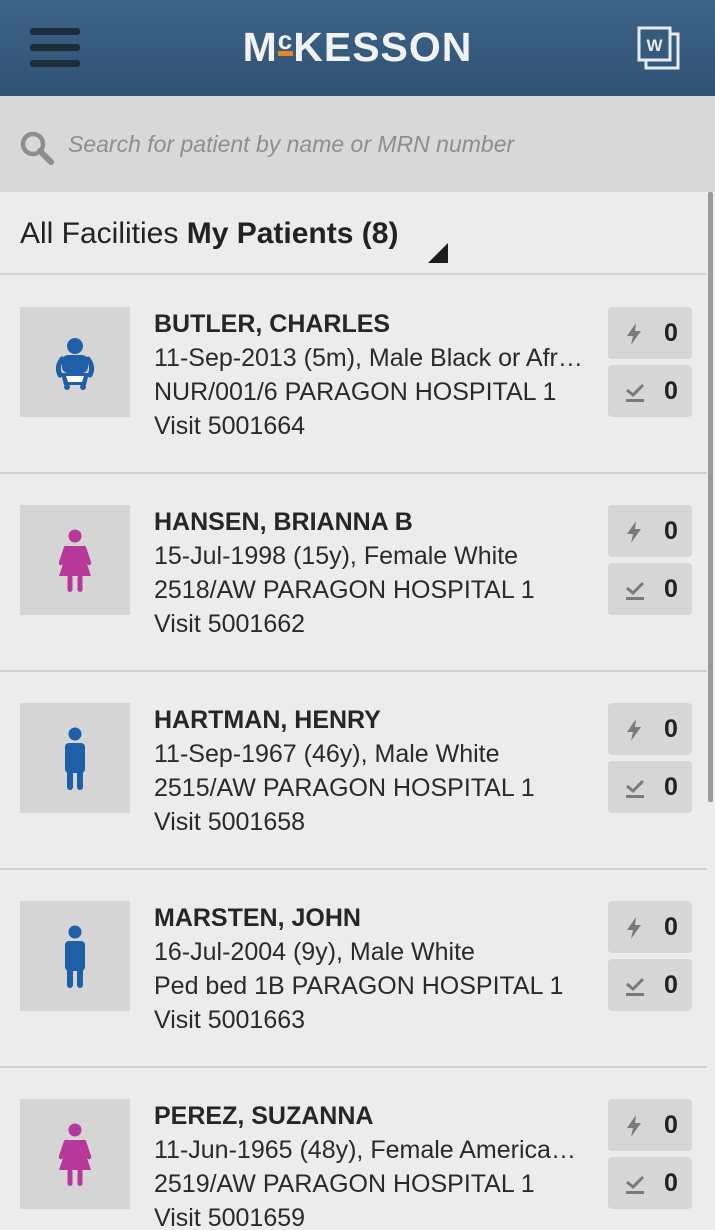 The width and height of the screenshot is (715, 1230). What do you see at coordinates (344, 590) in the screenshot?
I see `patient-location: 2518/AW PARAGON HOSPITAL 1` at bounding box center [344, 590].